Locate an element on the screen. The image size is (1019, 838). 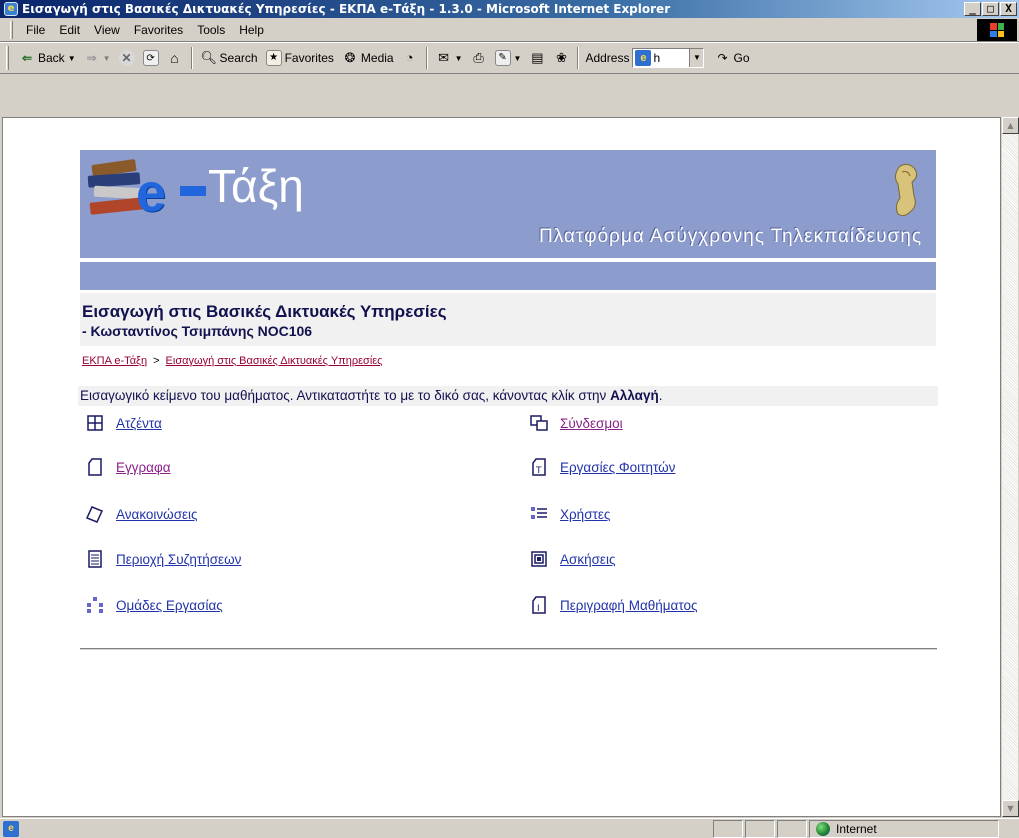
links-icon is located at coordinates (539, 423).